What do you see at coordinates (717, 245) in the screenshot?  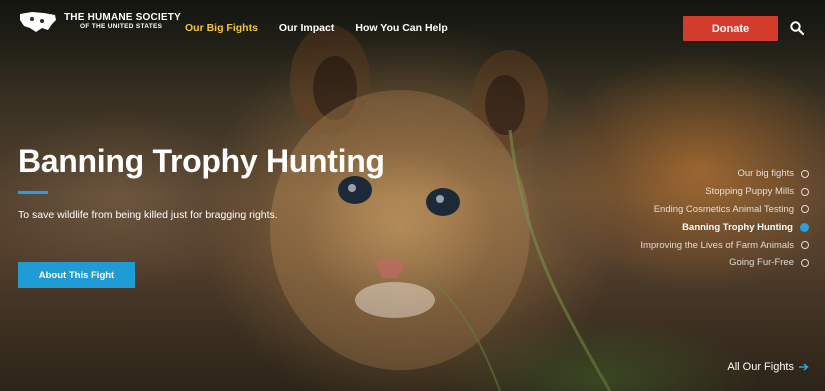 I see `sidenav-label: Improving the Lives of Farm Animals` at bounding box center [717, 245].